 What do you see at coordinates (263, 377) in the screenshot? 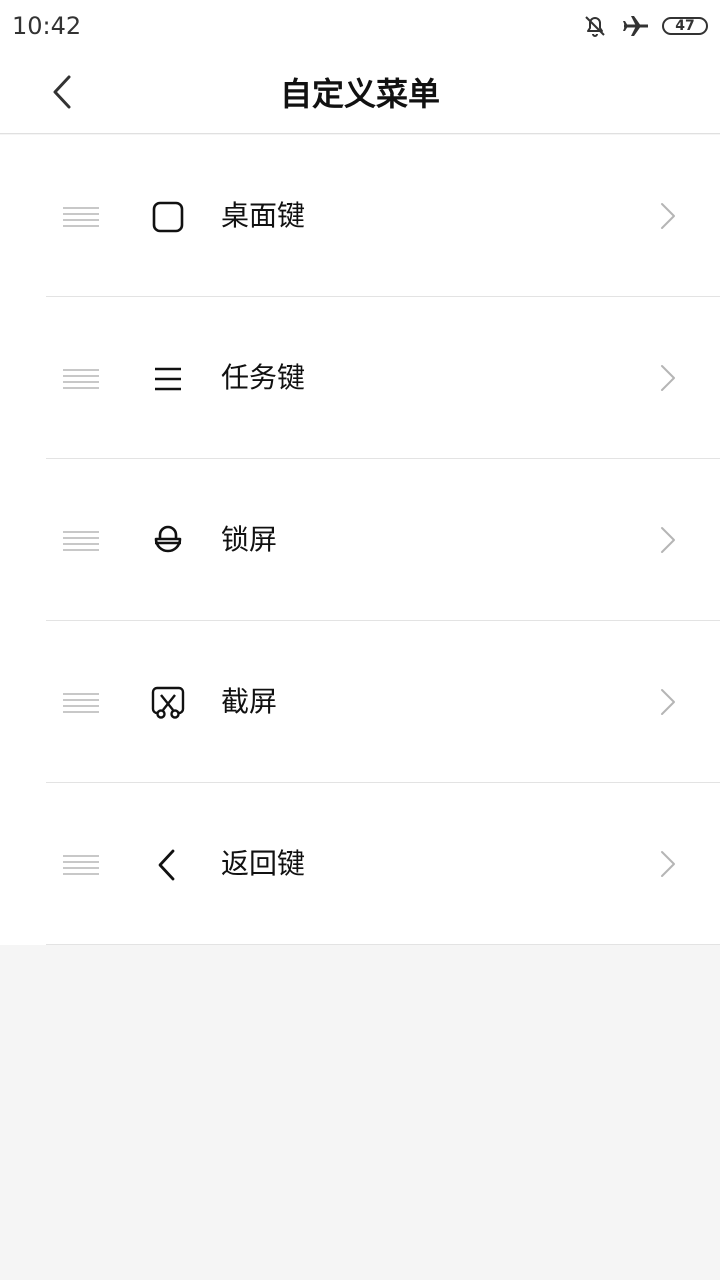
I see `menu-item-label: 任务键` at bounding box center [263, 377].